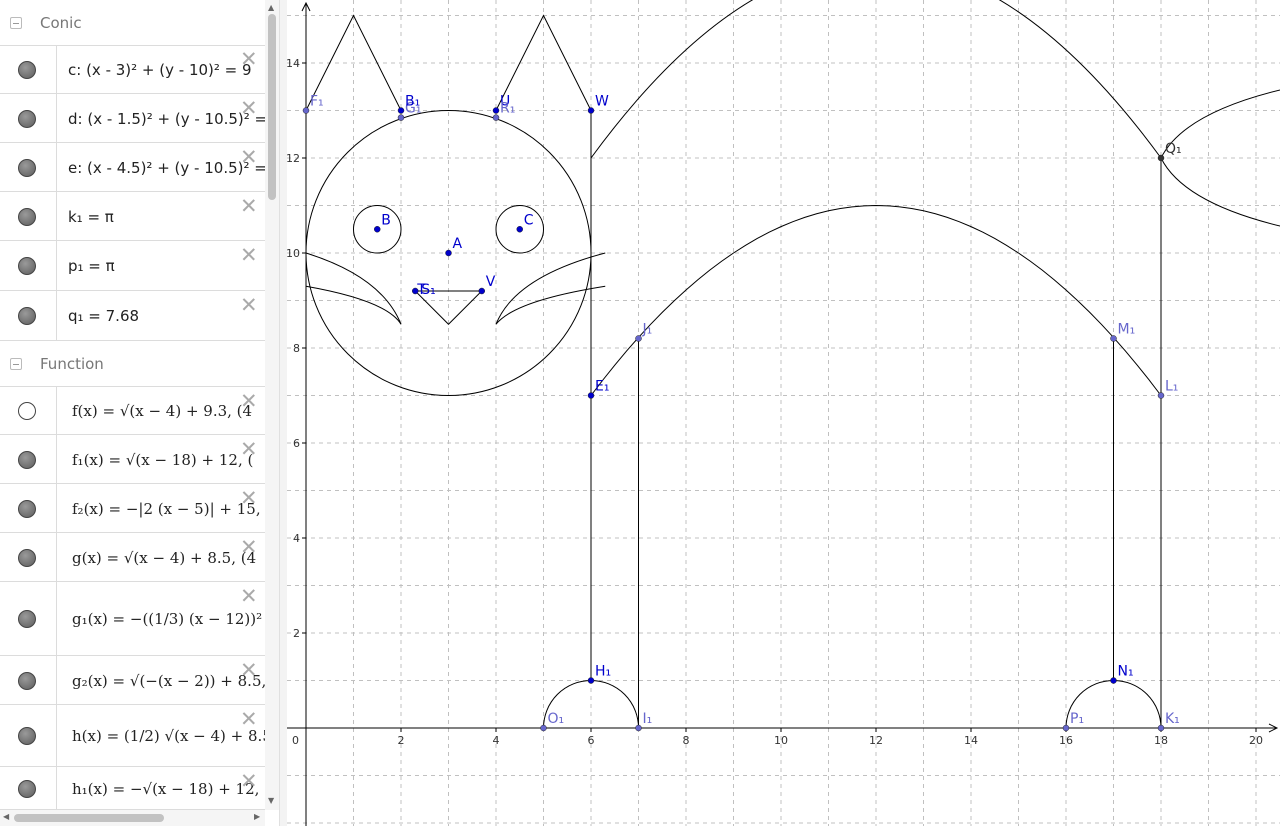  What do you see at coordinates (271, 8) in the screenshot?
I see `scroll-up-arrow-icon: ▲` at bounding box center [271, 8].